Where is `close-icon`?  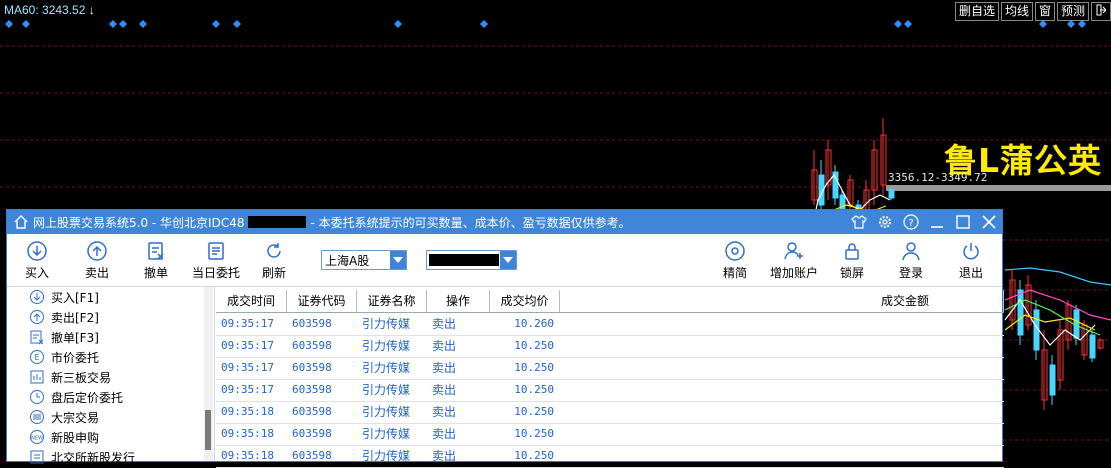 close-icon is located at coordinates (989, 222).